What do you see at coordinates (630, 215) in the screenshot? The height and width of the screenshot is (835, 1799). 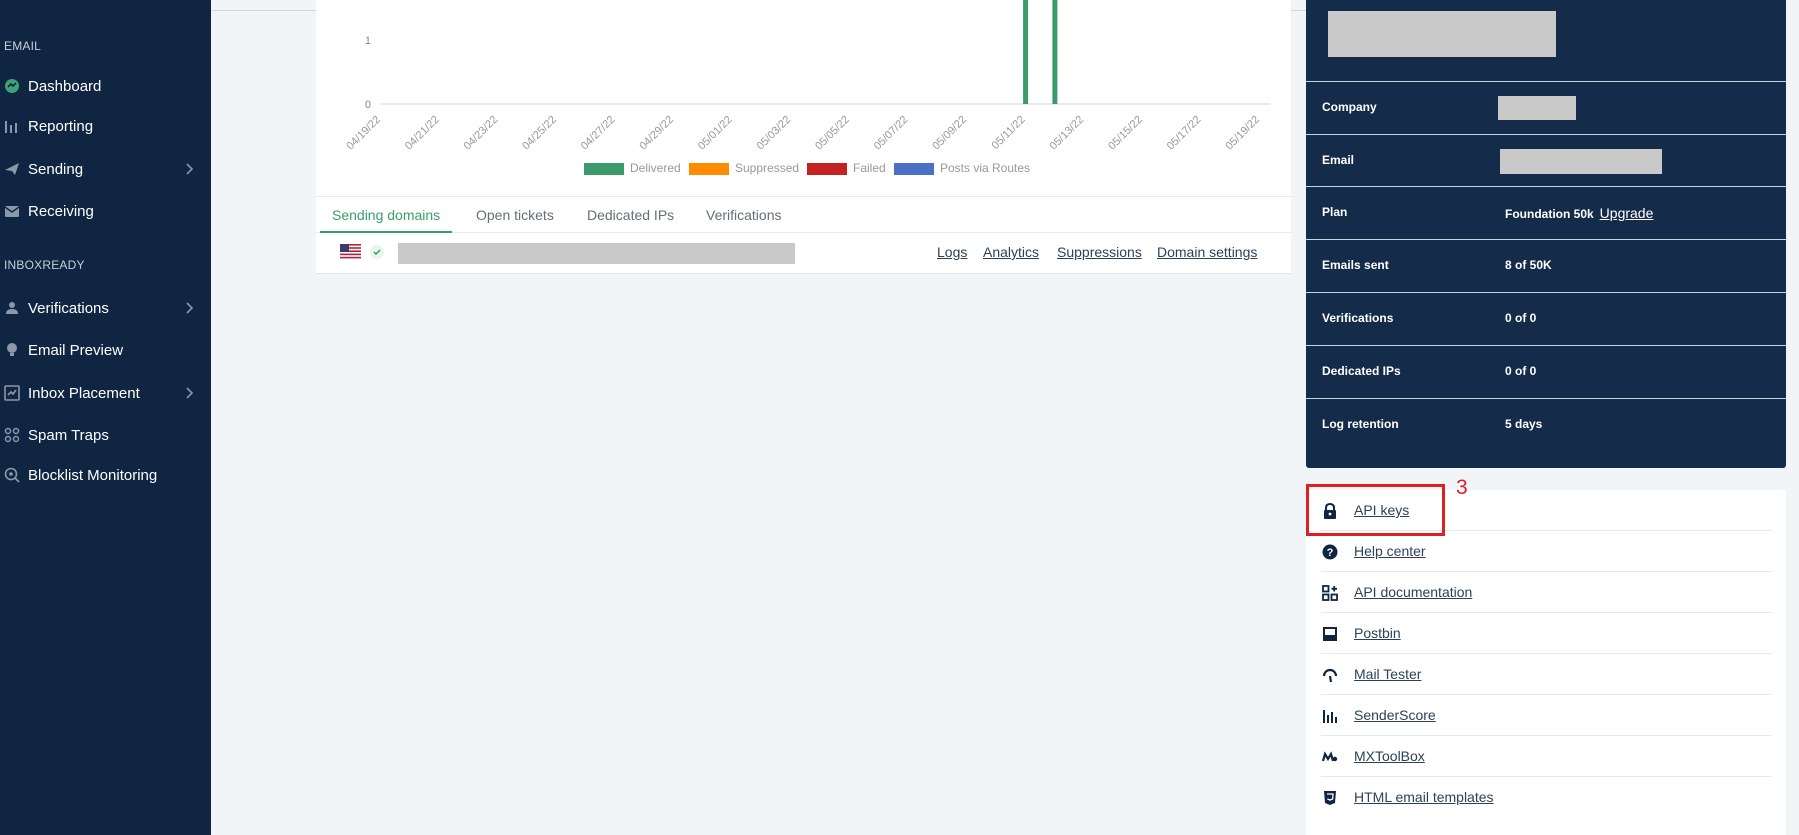 I see `tab-dedicated-ips: Dedicated IPs` at bounding box center [630, 215].